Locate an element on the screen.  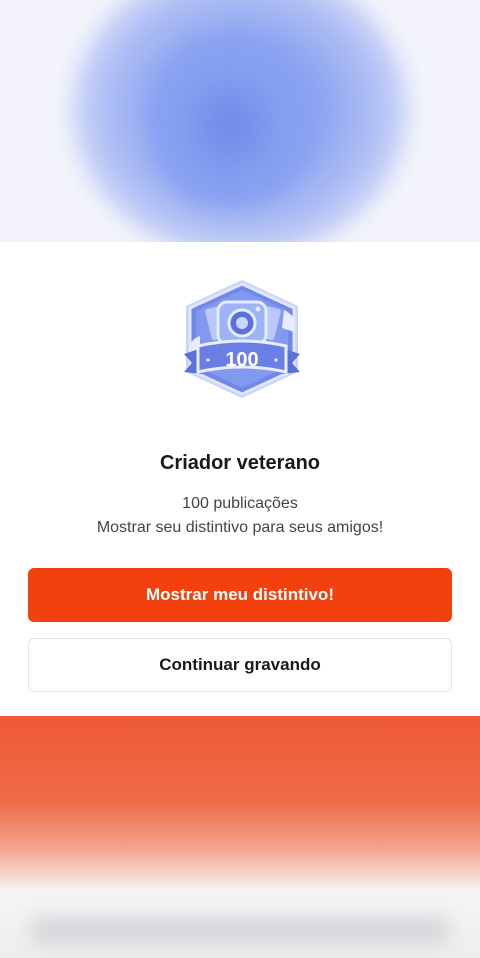
show-badge-button: Mostrar meu distintivo! is located at coordinates (240, 595).